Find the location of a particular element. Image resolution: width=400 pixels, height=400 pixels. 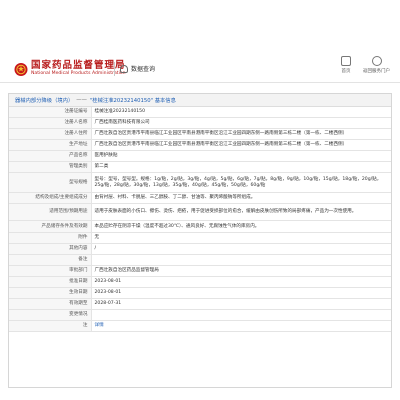

table-row: 有效期至 2028-07-31 is located at coordinates (200, 304).